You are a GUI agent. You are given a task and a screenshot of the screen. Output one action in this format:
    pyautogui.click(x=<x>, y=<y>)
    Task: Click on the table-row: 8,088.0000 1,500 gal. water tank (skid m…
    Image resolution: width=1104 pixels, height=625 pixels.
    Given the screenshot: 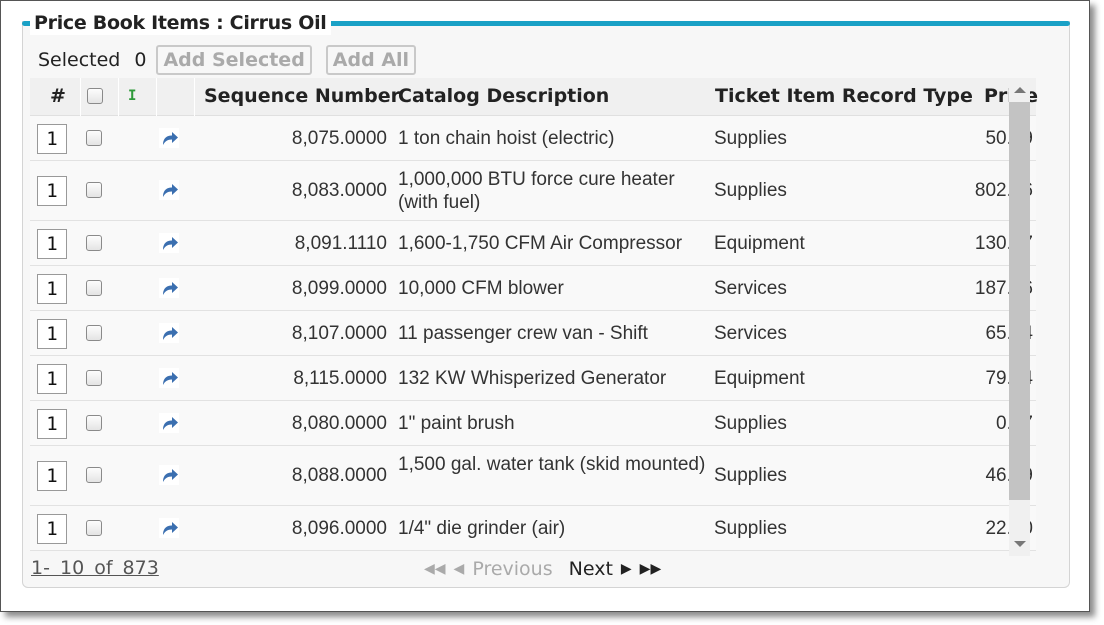 What is the action you would take?
    pyautogui.click(x=533, y=476)
    